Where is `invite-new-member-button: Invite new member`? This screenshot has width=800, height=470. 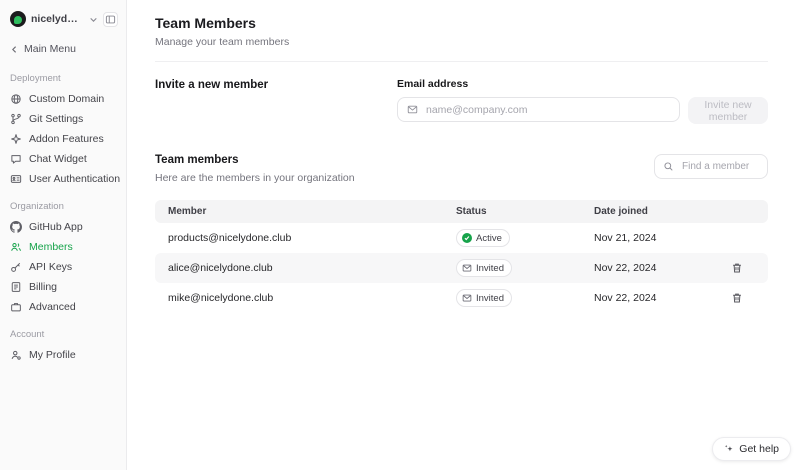 invite-new-member-button: Invite new member is located at coordinates (728, 110).